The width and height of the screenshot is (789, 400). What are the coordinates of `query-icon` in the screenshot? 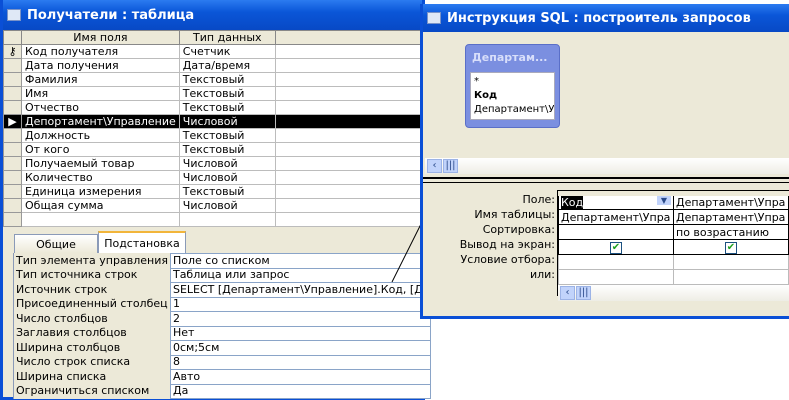 It's located at (434, 18).